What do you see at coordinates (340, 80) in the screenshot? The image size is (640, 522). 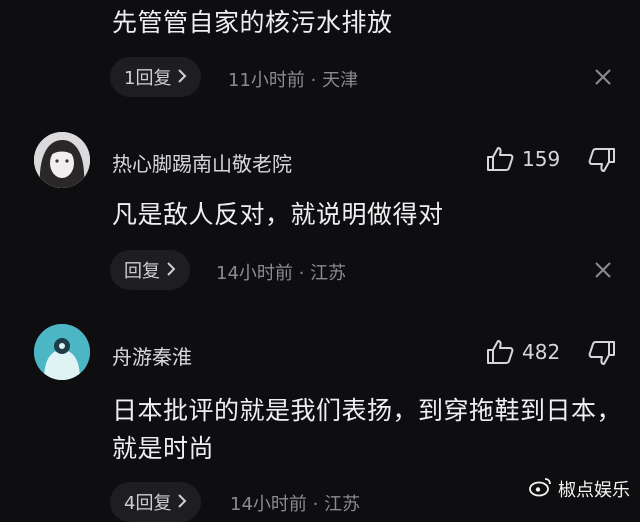 I see `comment-location: 天津` at bounding box center [340, 80].